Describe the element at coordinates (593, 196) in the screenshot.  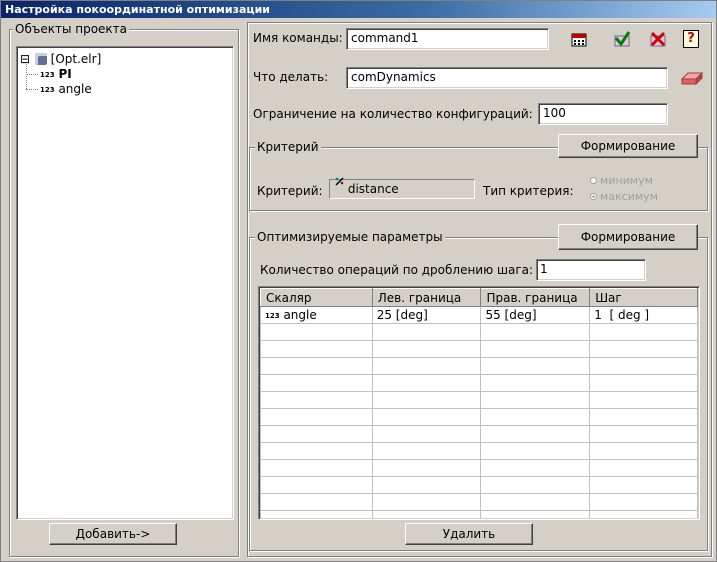
I see `radio-maximum-dot` at that location.